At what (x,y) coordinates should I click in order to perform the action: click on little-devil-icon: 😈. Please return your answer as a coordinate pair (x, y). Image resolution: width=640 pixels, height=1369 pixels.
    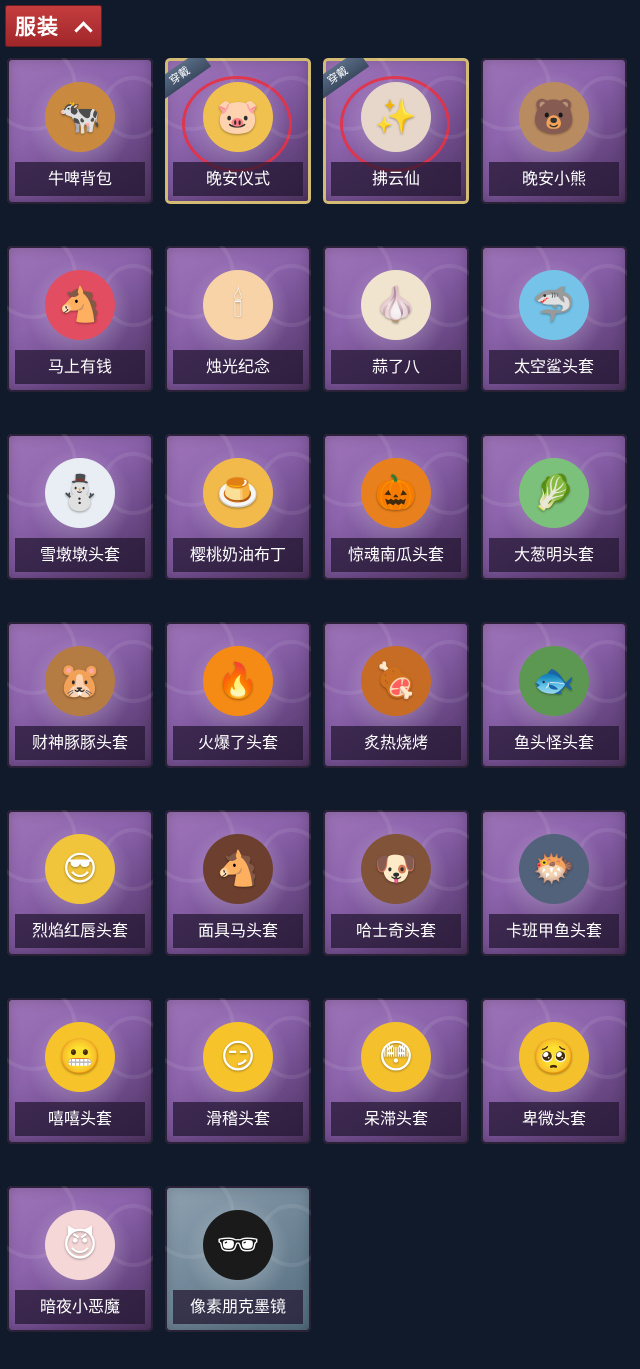
    Looking at the image, I should click on (80, 1245).